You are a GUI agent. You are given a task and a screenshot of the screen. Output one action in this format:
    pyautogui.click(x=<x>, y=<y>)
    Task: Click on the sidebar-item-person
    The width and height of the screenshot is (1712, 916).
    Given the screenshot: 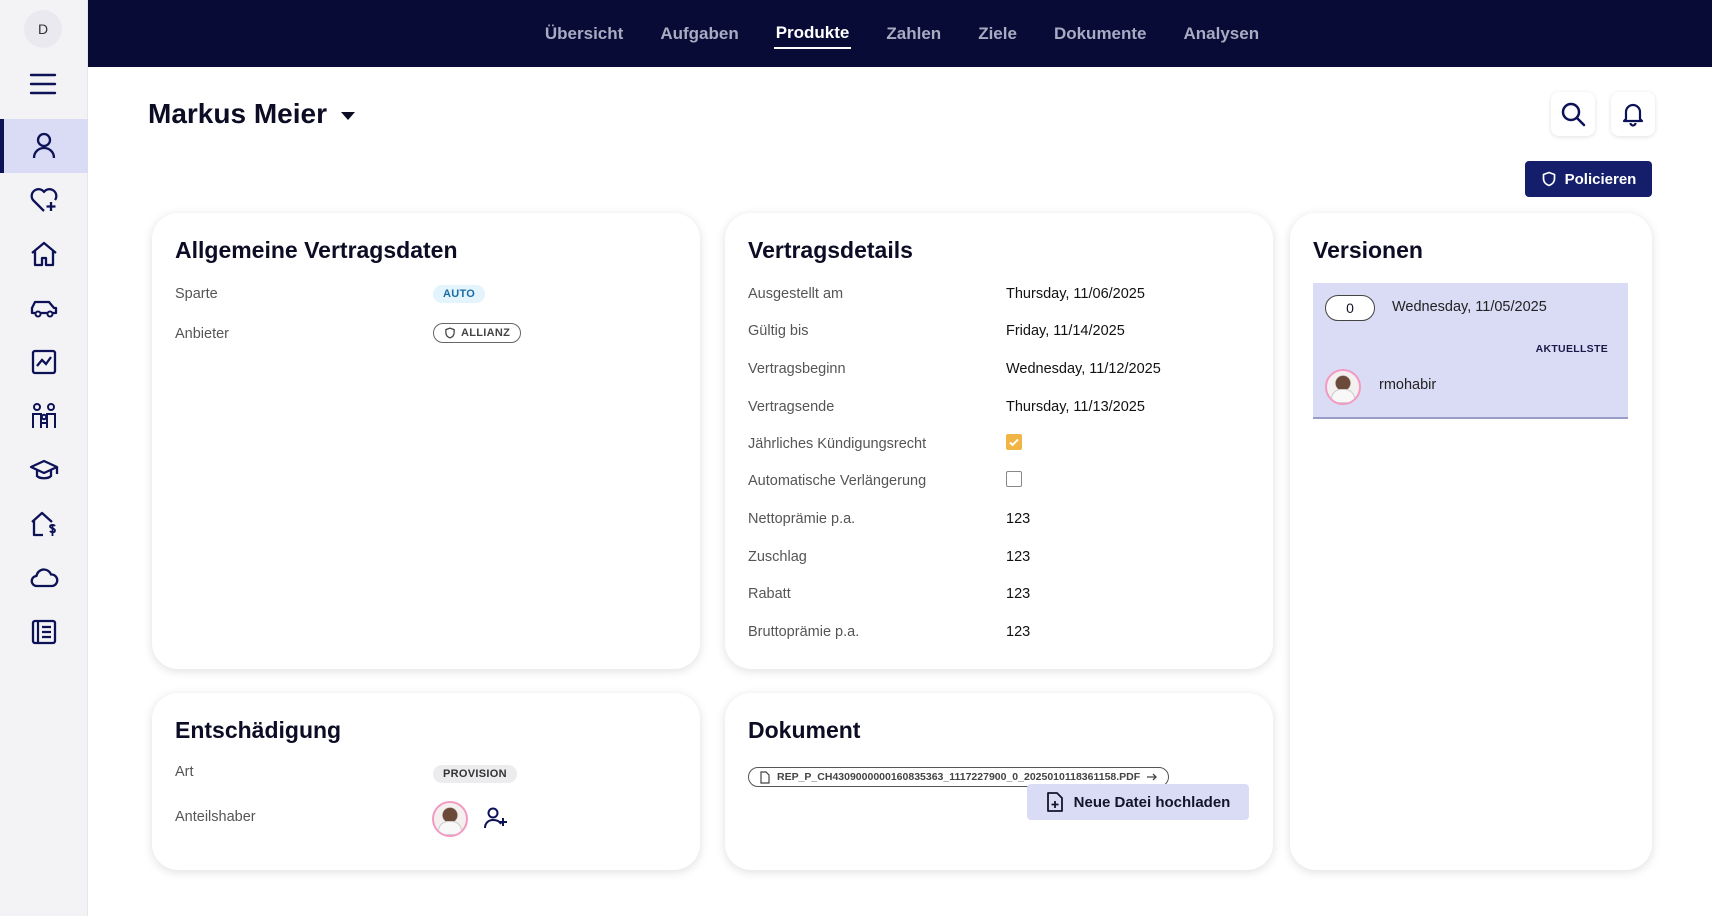 What is the action you would take?
    pyautogui.click(x=44, y=146)
    